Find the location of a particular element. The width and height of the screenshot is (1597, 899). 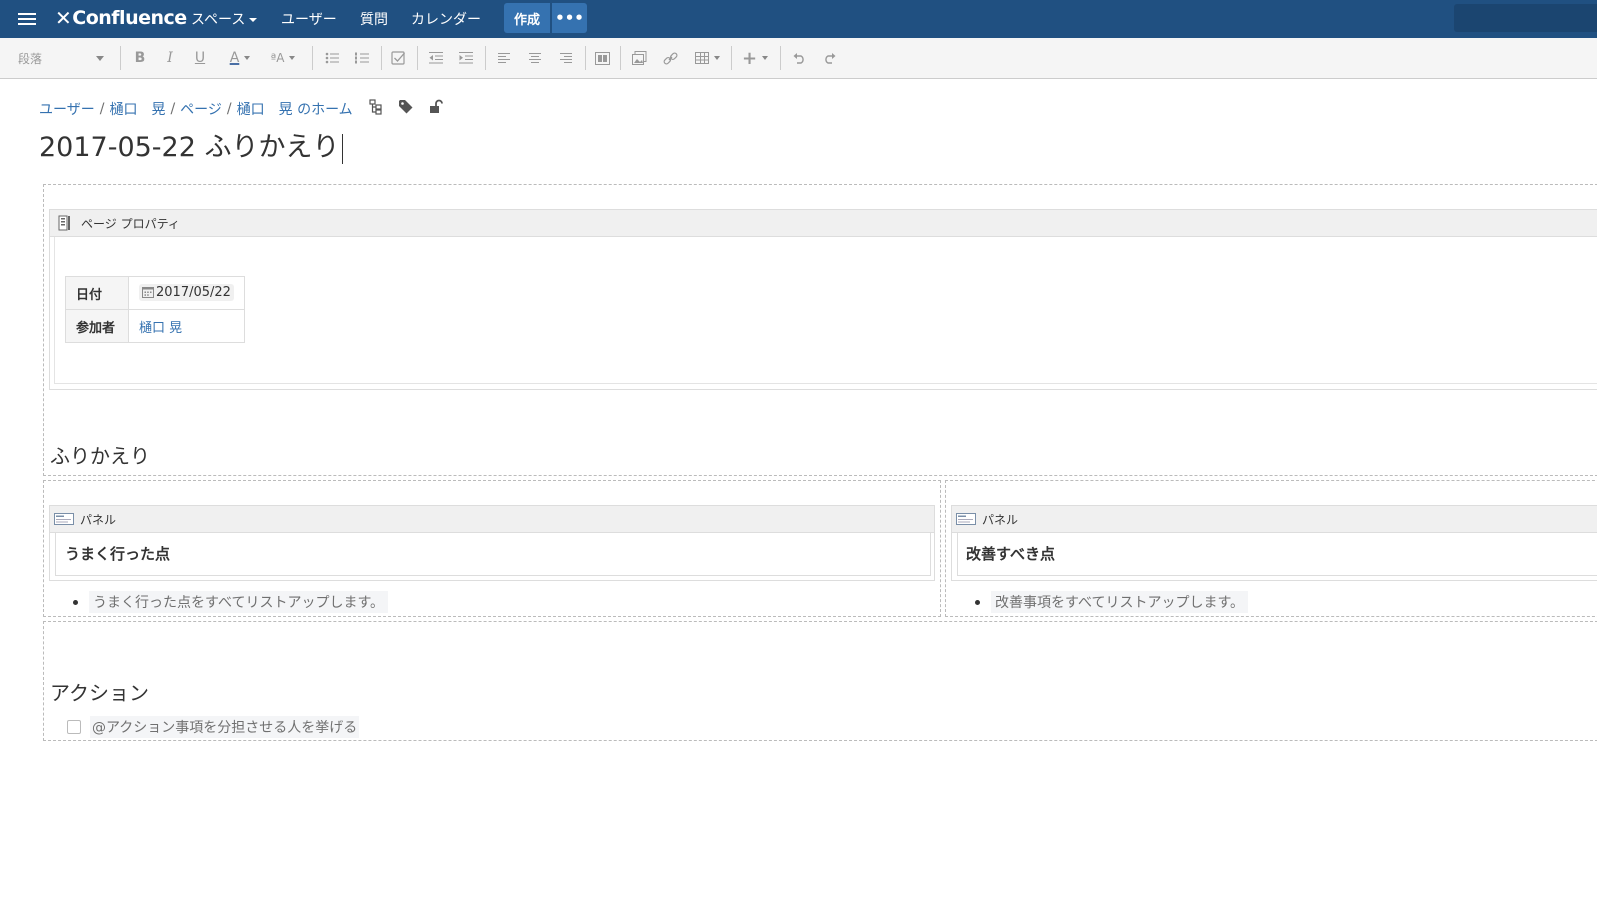

panel-macro-header-improve: パネル is located at coordinates (1274, 519).